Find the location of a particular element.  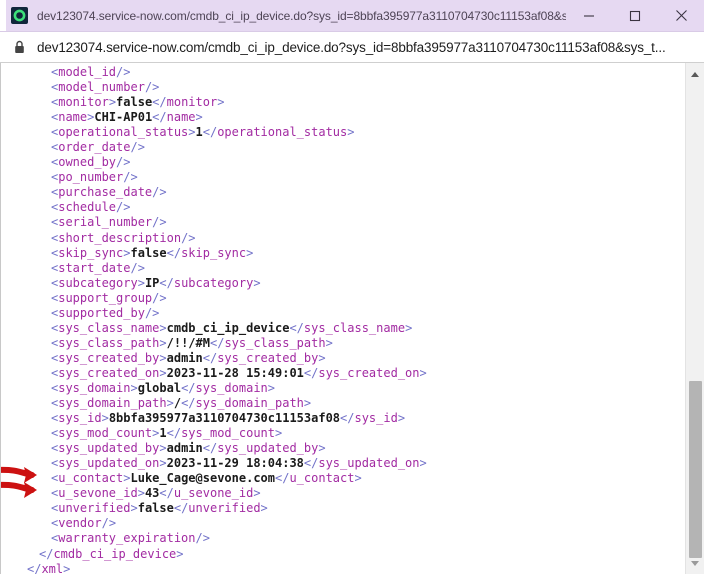

xml-tag-name: sys_domain_path is located at coordinates (112, 403).